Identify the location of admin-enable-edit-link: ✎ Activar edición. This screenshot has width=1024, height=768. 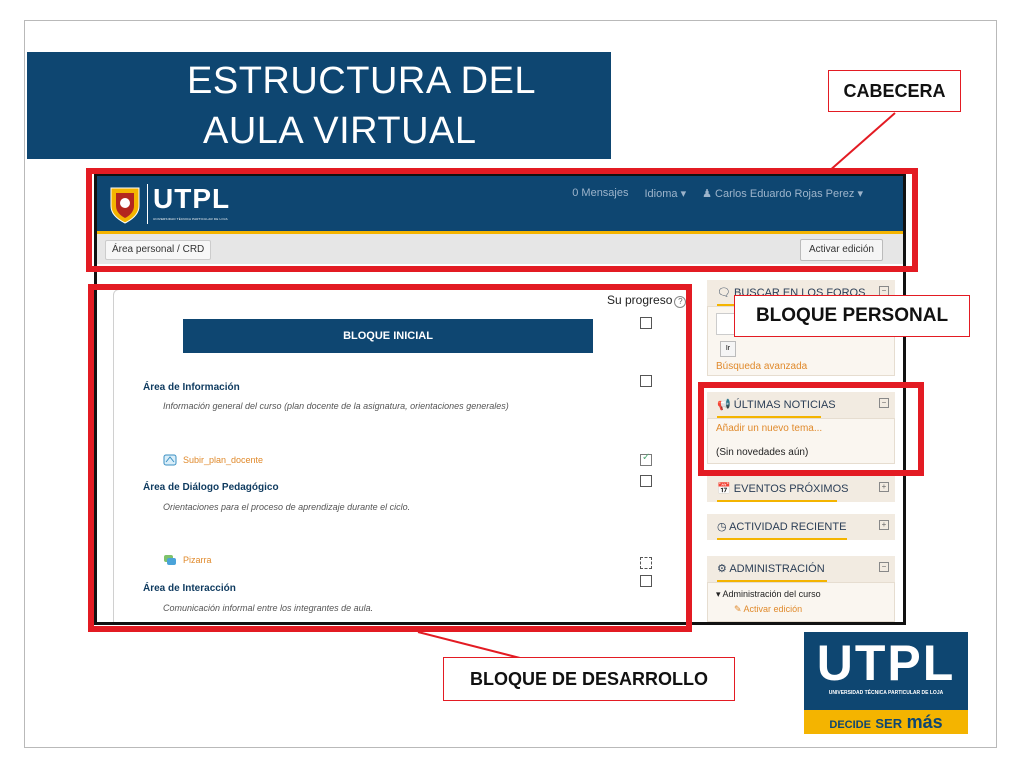
(768, 609).